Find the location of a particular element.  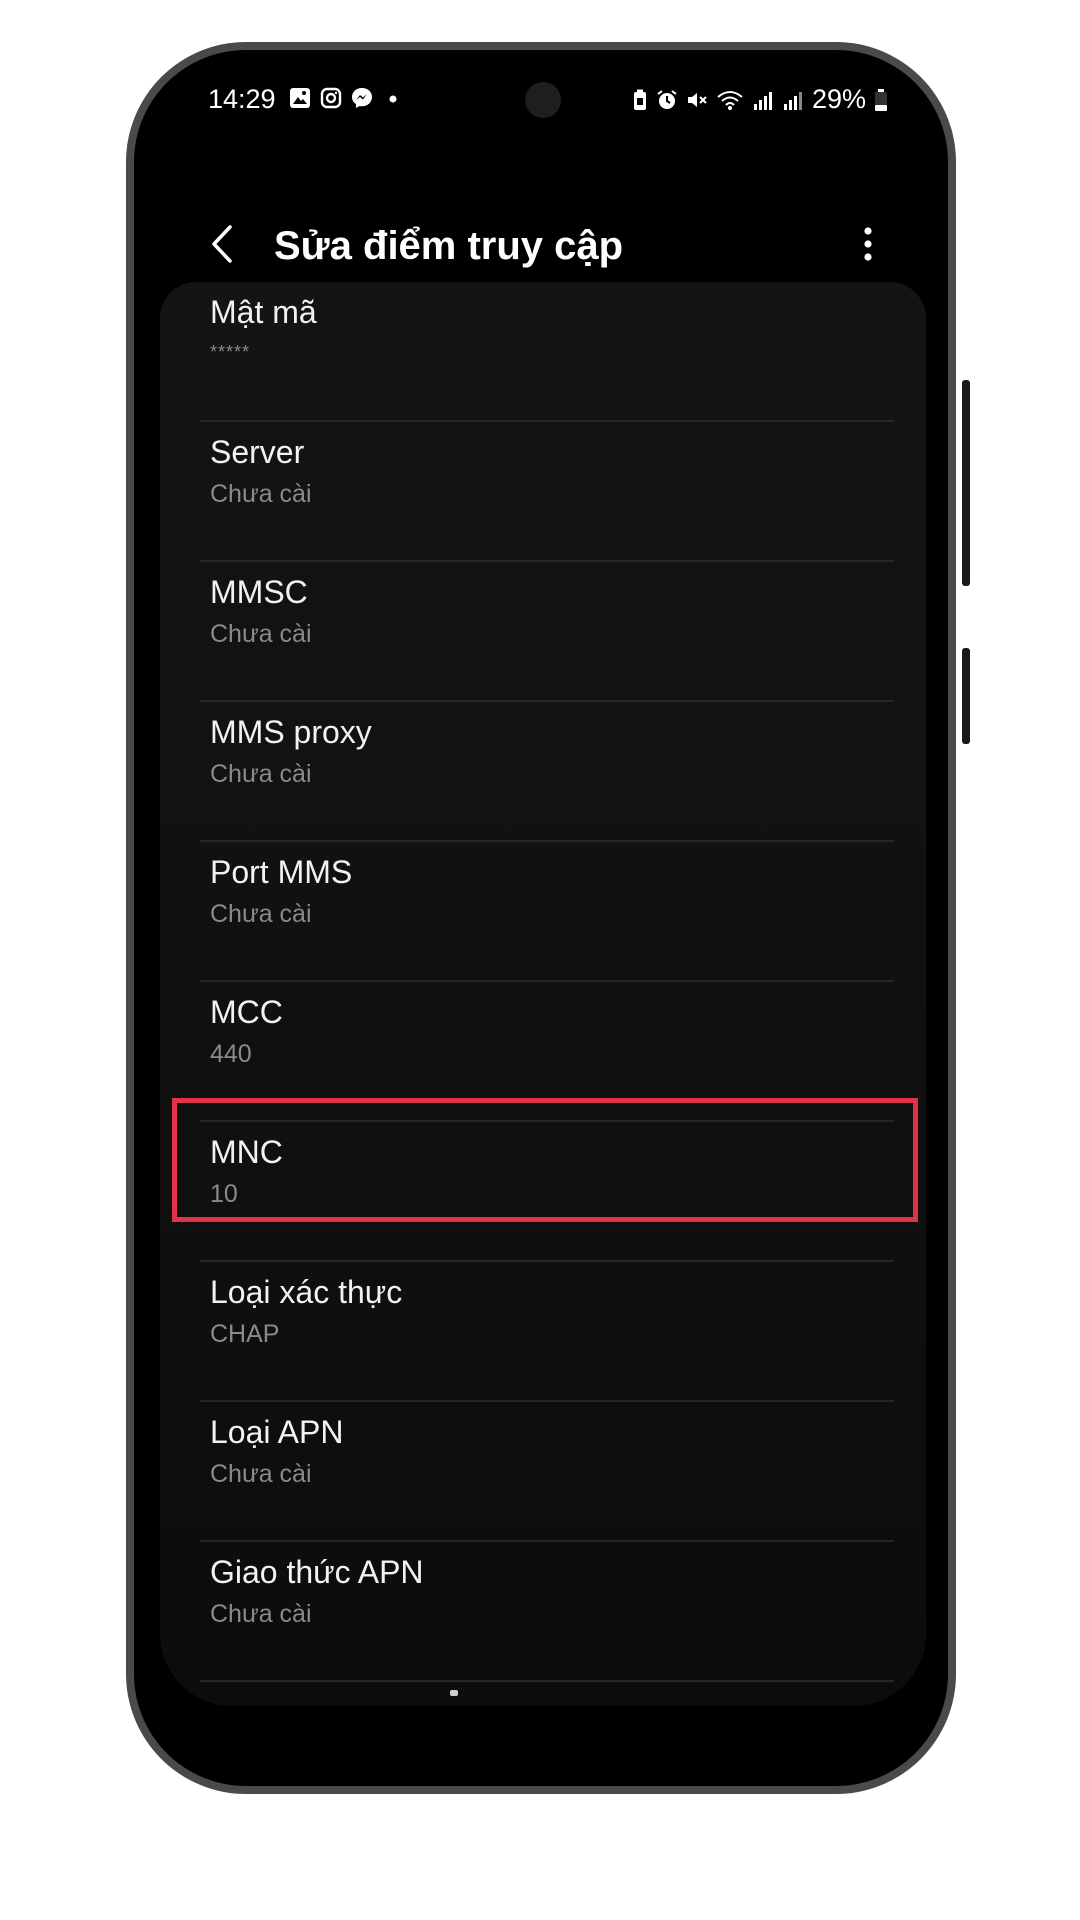

front-camera is located at coordinates (543, 100).